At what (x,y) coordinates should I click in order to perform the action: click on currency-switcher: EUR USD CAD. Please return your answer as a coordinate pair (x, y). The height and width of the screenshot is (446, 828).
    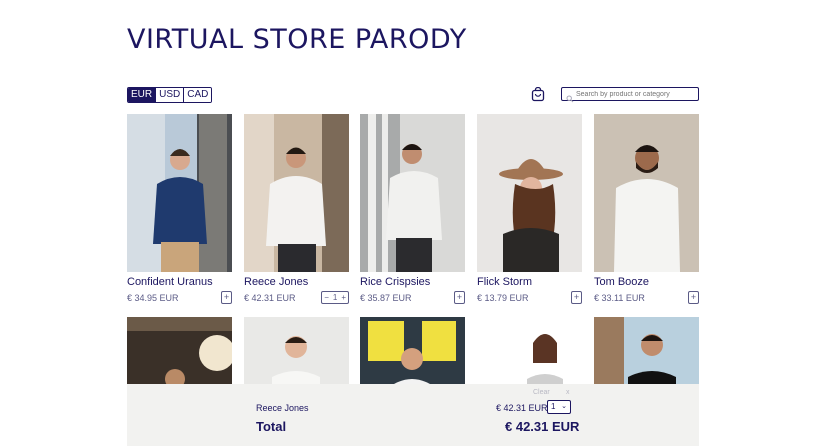
    Looking at the image, I should click on (170, 95).